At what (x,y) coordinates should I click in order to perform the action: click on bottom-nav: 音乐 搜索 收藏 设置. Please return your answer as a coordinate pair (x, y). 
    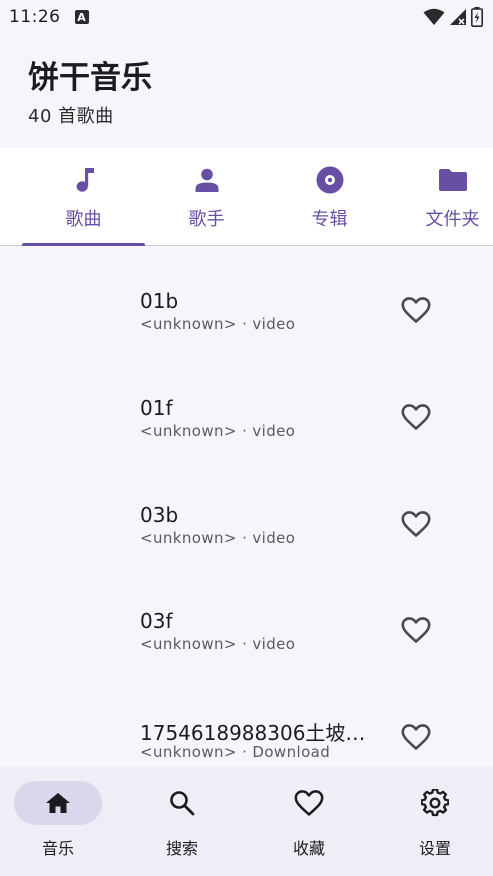
    Looking at the image, I should click on (246, 821).